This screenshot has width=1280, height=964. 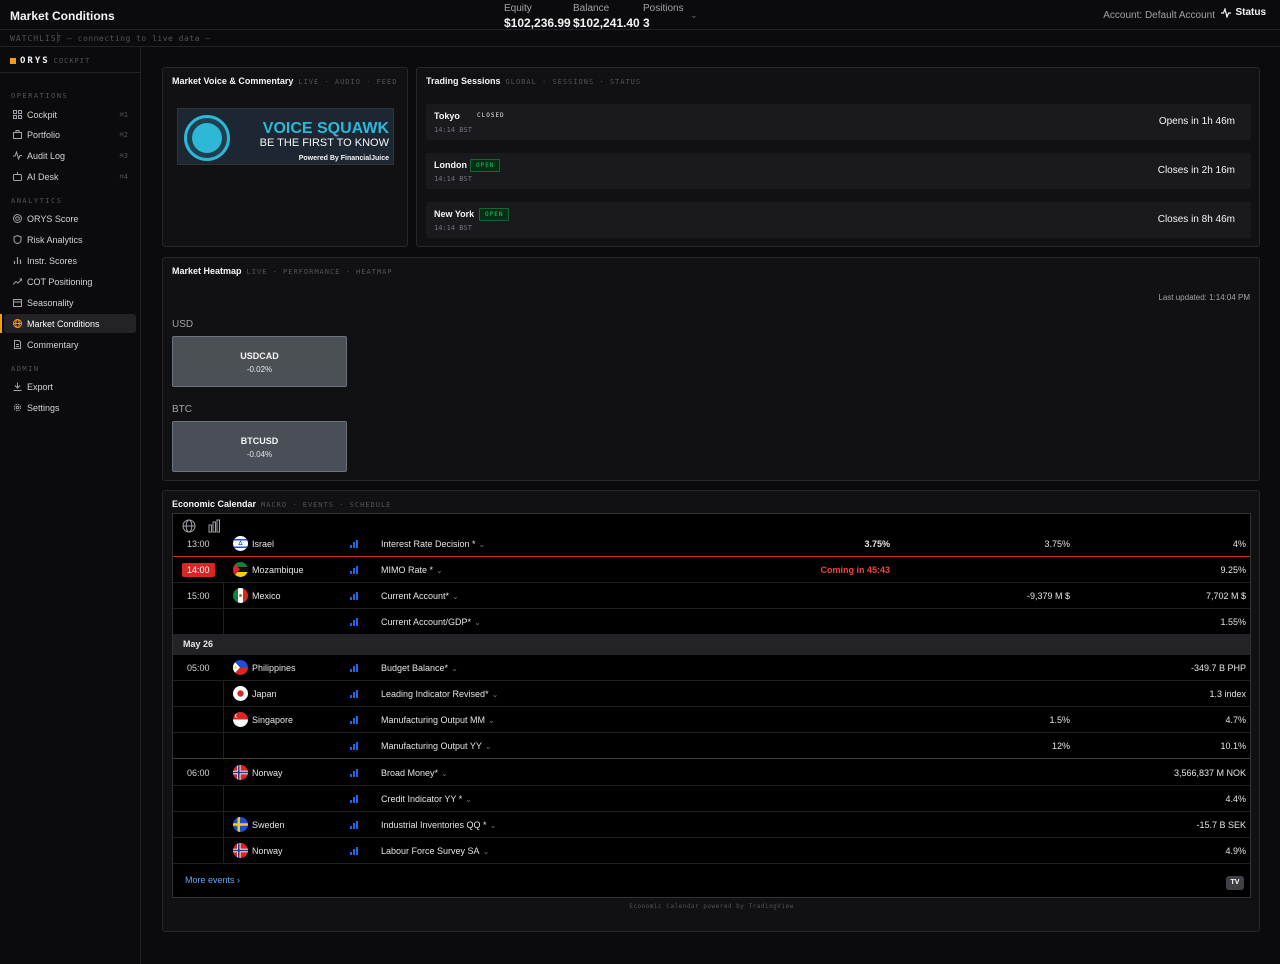 I want to click on event-country: Mozambique, so click(x=278, y=570).